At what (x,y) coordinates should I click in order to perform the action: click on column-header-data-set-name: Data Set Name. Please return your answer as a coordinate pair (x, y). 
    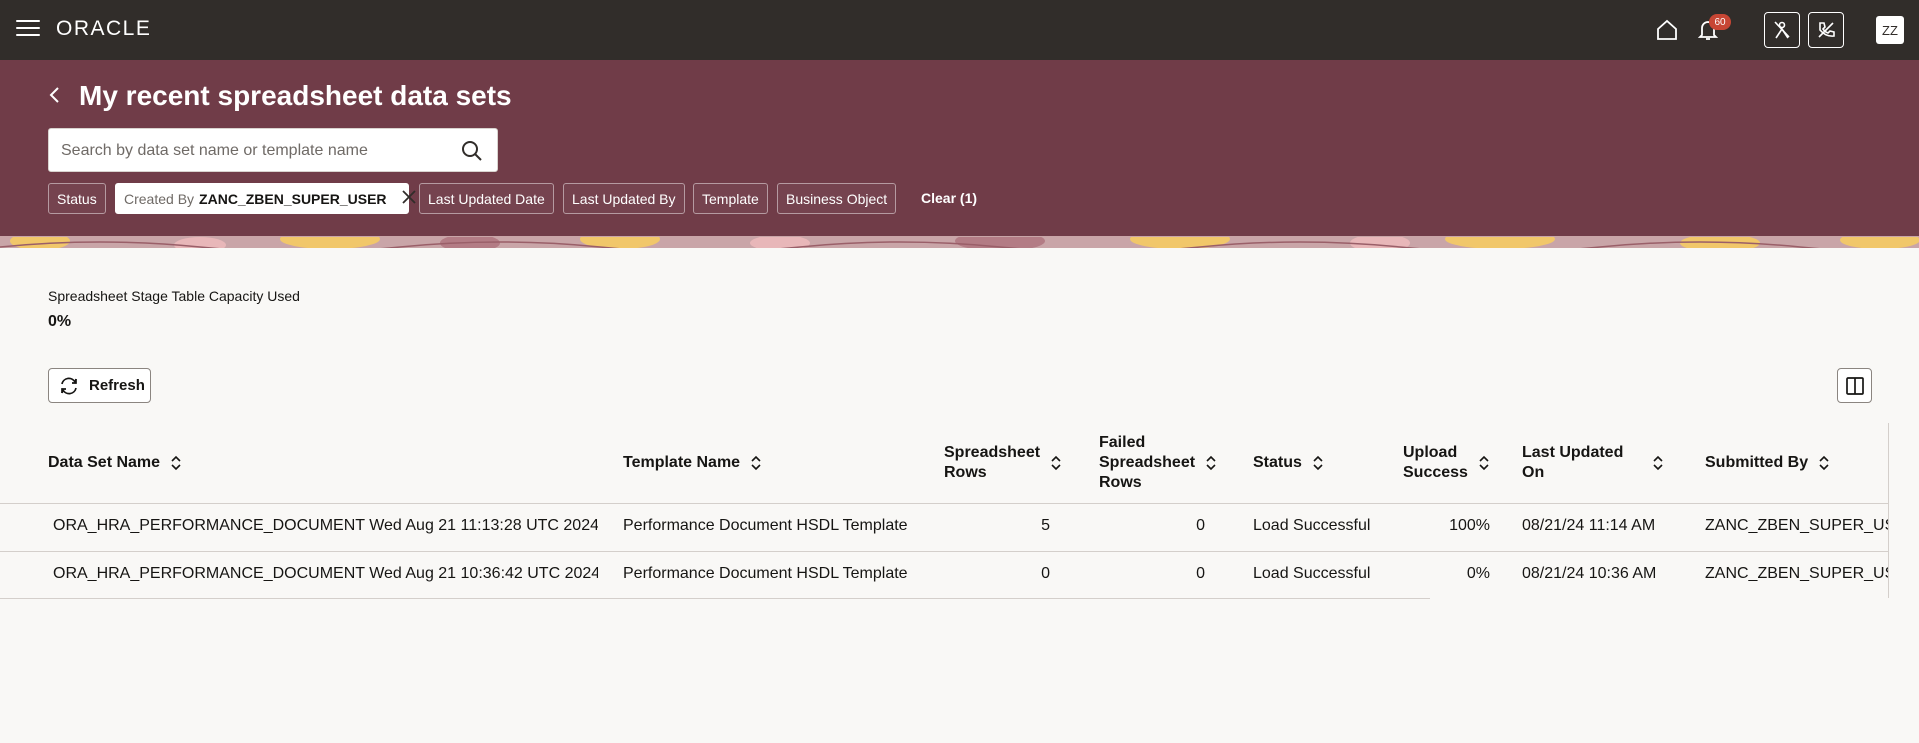
    Looking at the image, I should click on (318, 463).